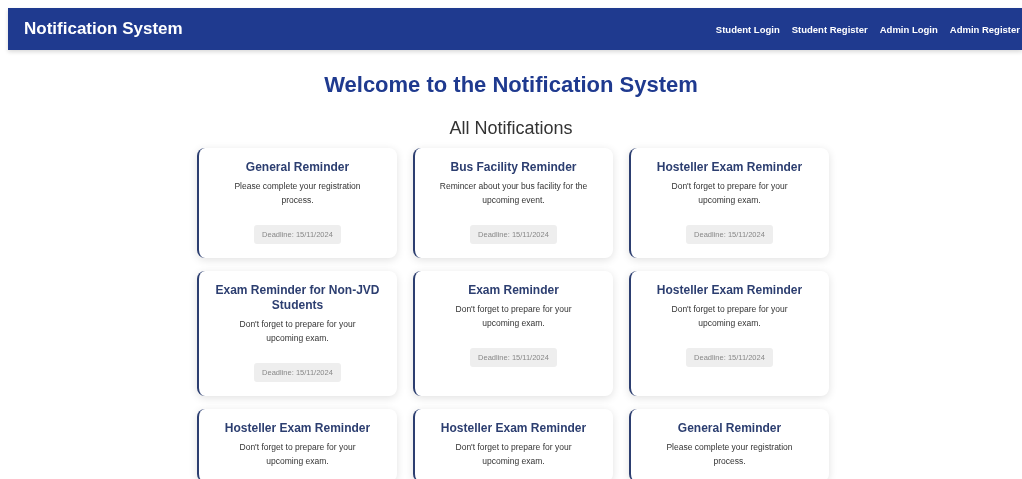 The width and height of the screenshot is (1022, 479). Describe the element at coordinates (513, 291) in the screenshot. I see `notification-title: Exam Reminder` at that location.